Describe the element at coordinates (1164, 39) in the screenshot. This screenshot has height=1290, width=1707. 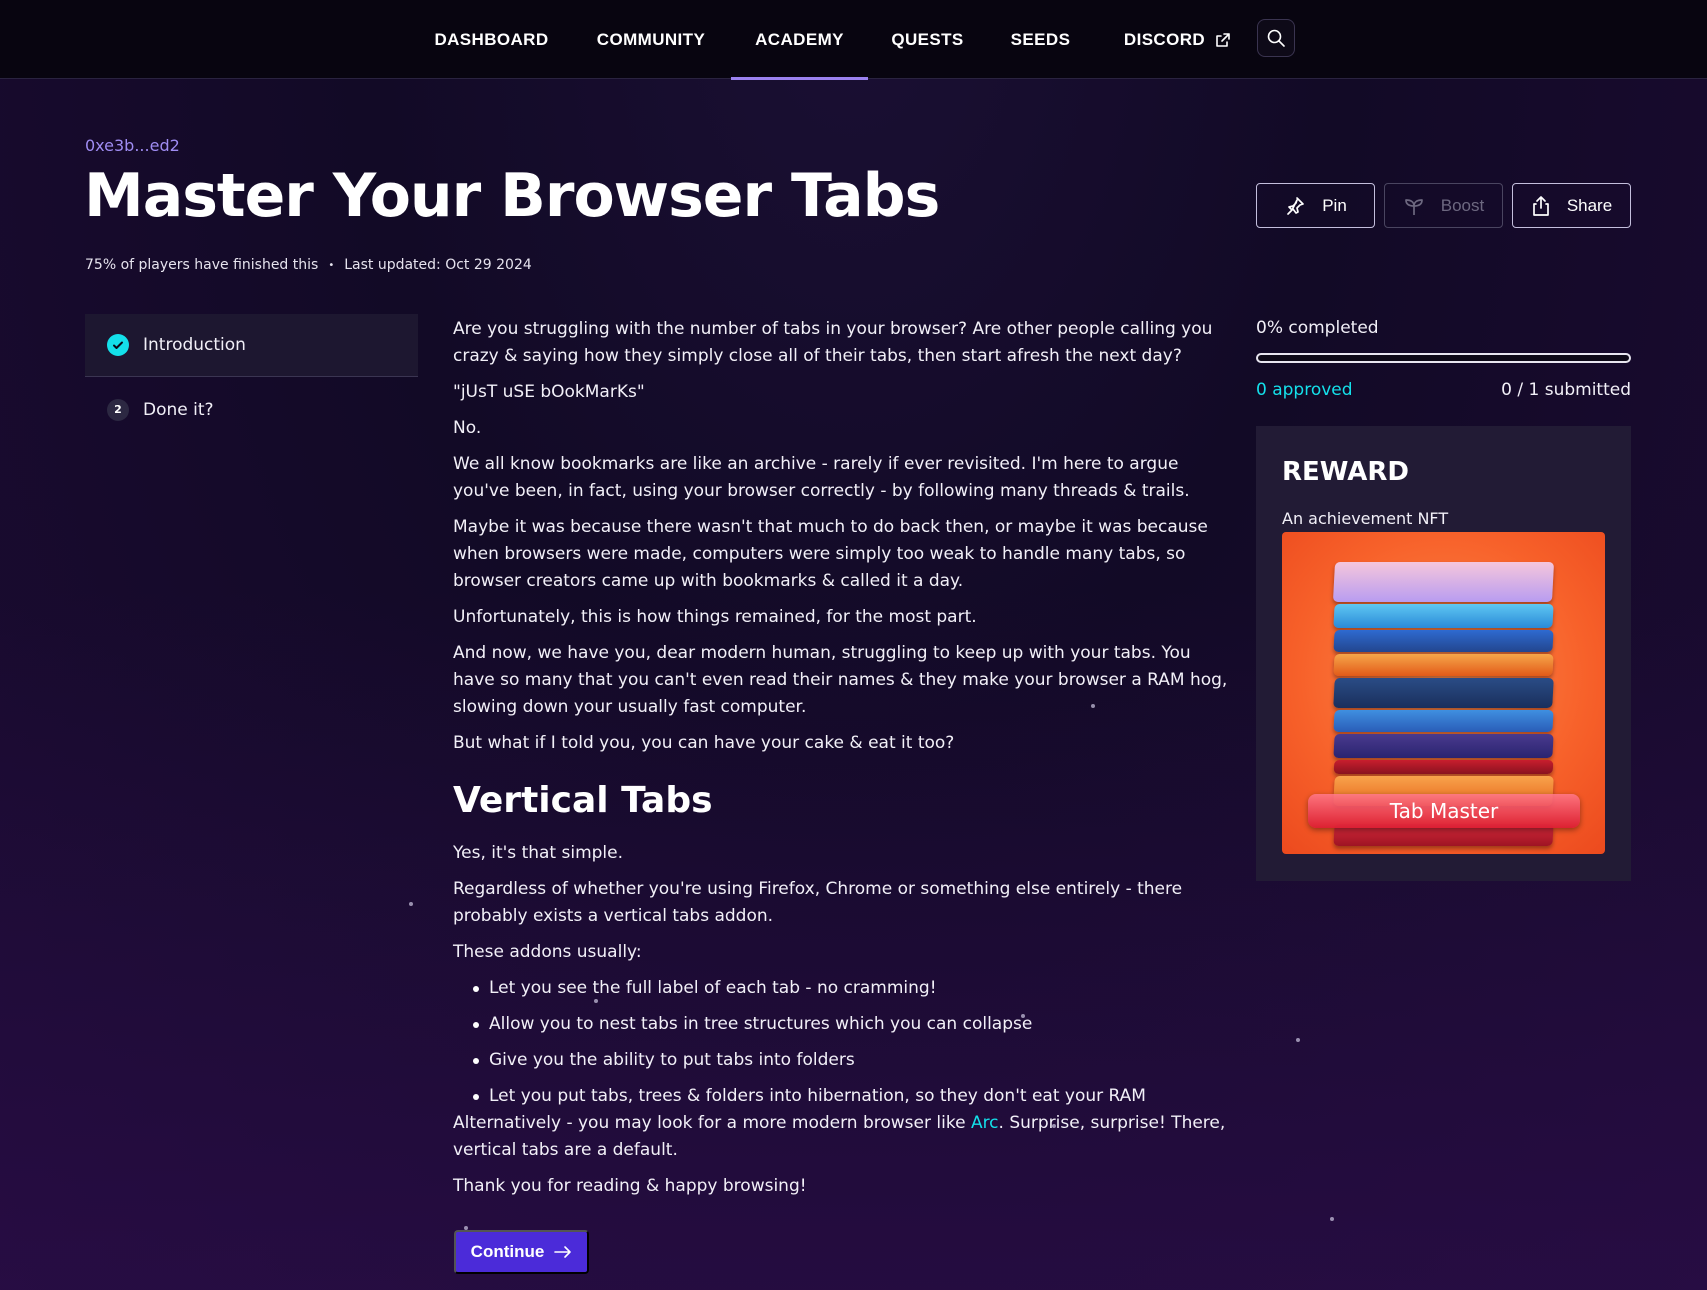
I see `nav-discord-label: DISCORD` at that location.